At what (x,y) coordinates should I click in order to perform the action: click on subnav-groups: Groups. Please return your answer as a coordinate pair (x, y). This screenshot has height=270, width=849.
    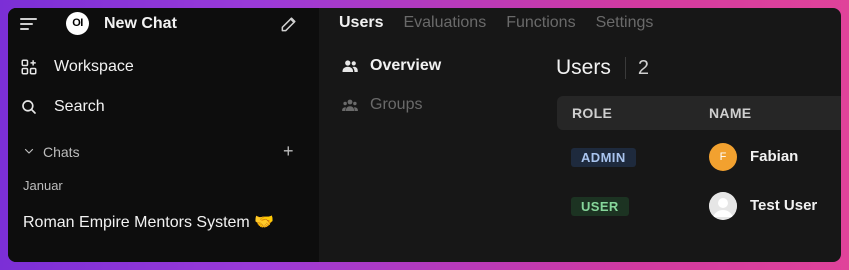
    Looking at the image, I should click on (381, 105).